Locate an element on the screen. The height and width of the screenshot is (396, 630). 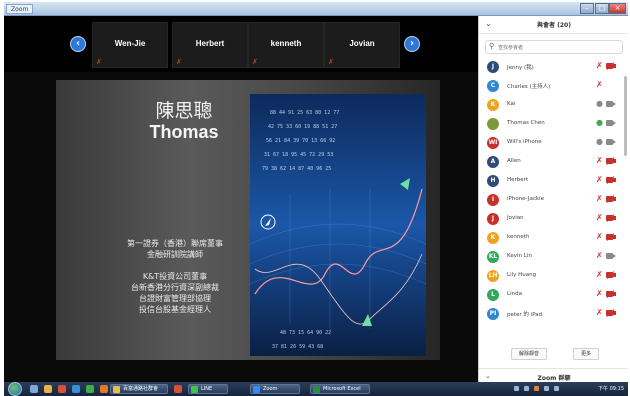
task-label: LINE is located at coordinates (207, 389).